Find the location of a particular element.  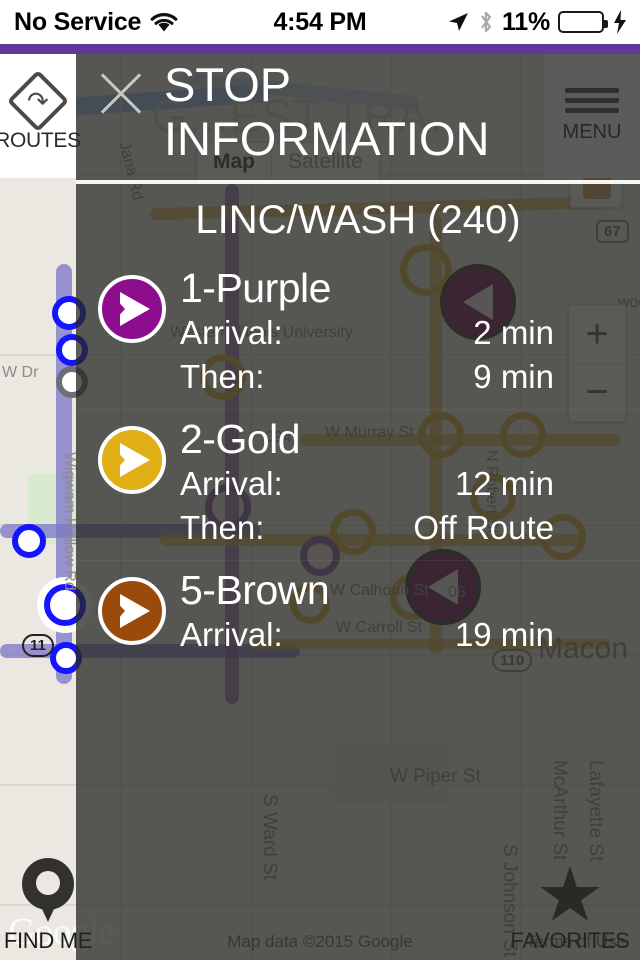

header-divider is located at coordinates (358, 182).